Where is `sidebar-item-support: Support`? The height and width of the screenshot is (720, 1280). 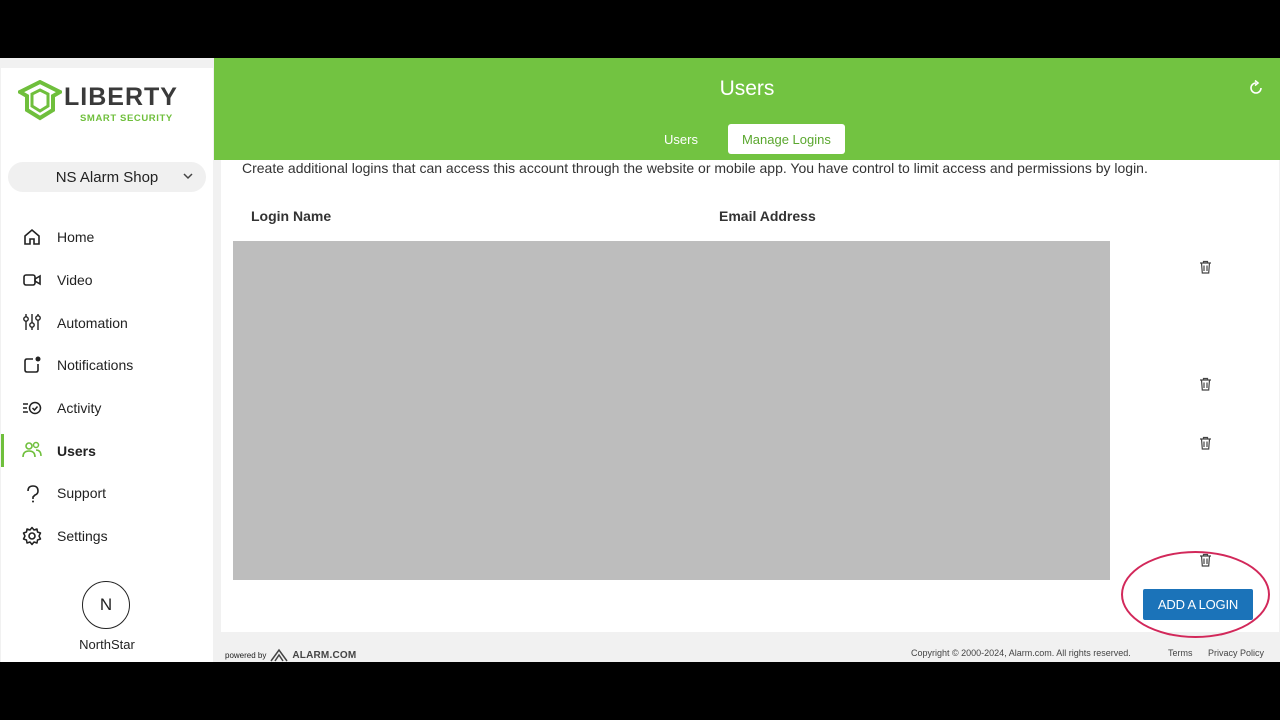
sidebar-item-support: Support is located at coordinates (107, 493).